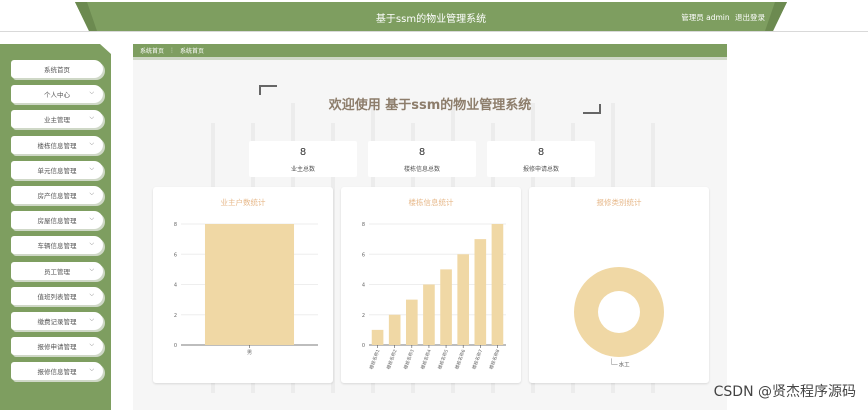 The width and height of the screenshot is (868, 410). I want to click on breadcrumb-current: 系统首页, so click(192, 51).